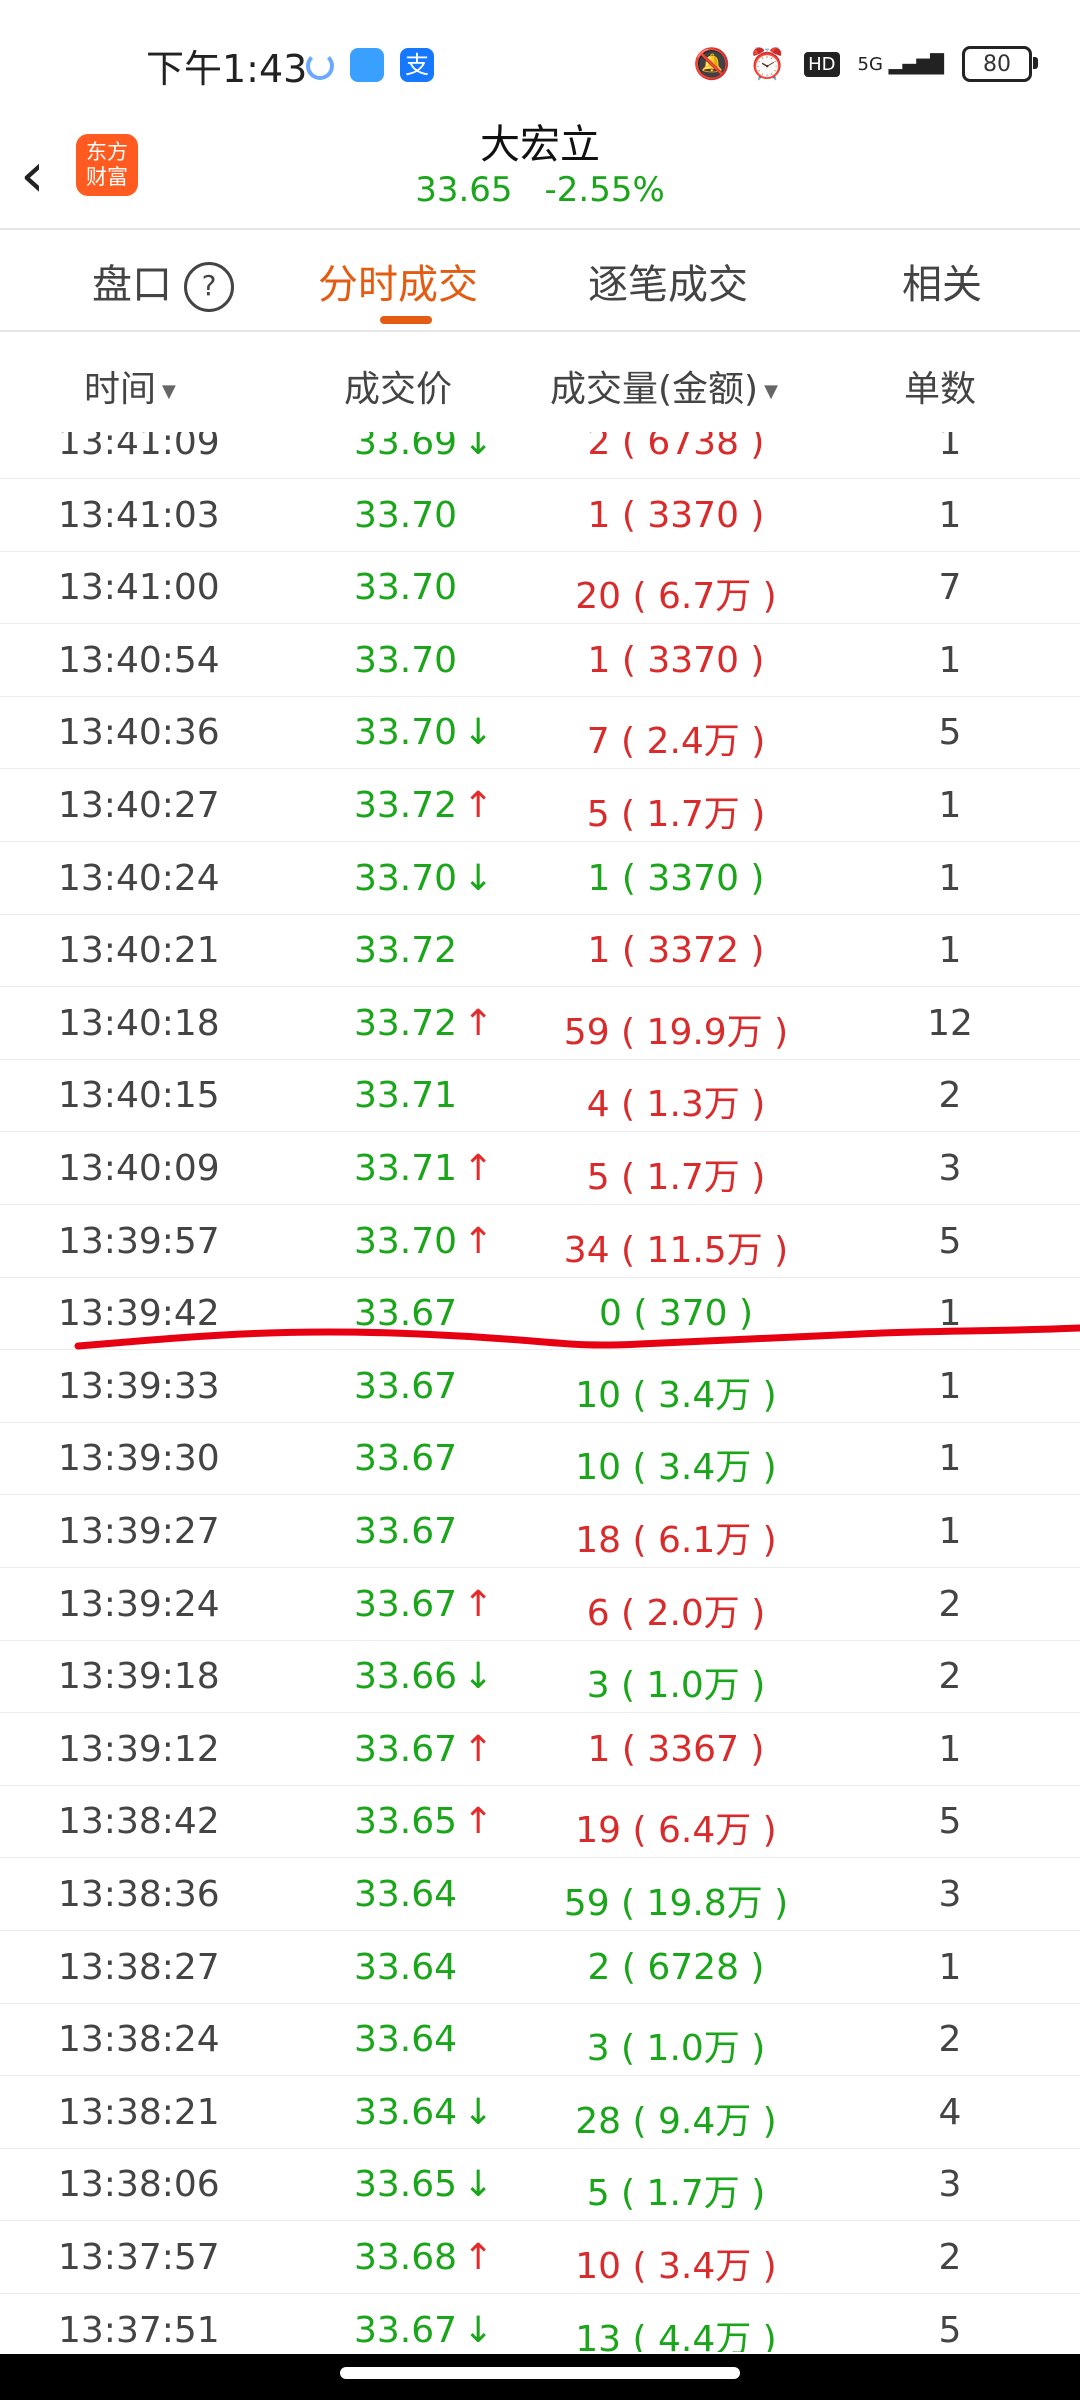 The height and width of the screenshot is (2400, 1080). I want to click on table-row: 13:37:51 33.67 ↓ 13 ( 4.4万 ) 5, so click(540, 2323).